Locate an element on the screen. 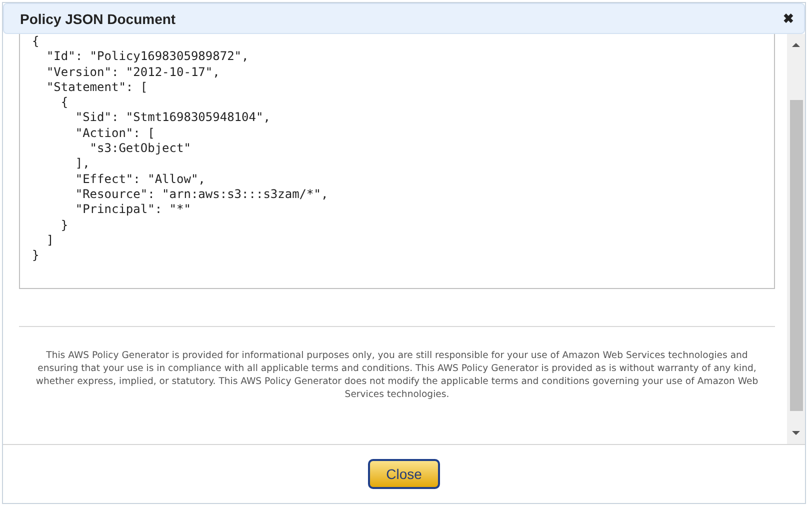 The image size is (808, 506). scroll-thumb is located at coordinates (796, 255).